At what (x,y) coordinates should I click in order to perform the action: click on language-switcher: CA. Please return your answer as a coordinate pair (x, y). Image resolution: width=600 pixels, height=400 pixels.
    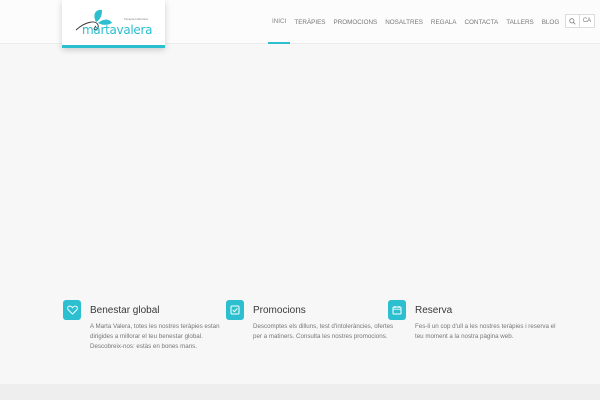
    Looking at the image, I should click on (587, 21).